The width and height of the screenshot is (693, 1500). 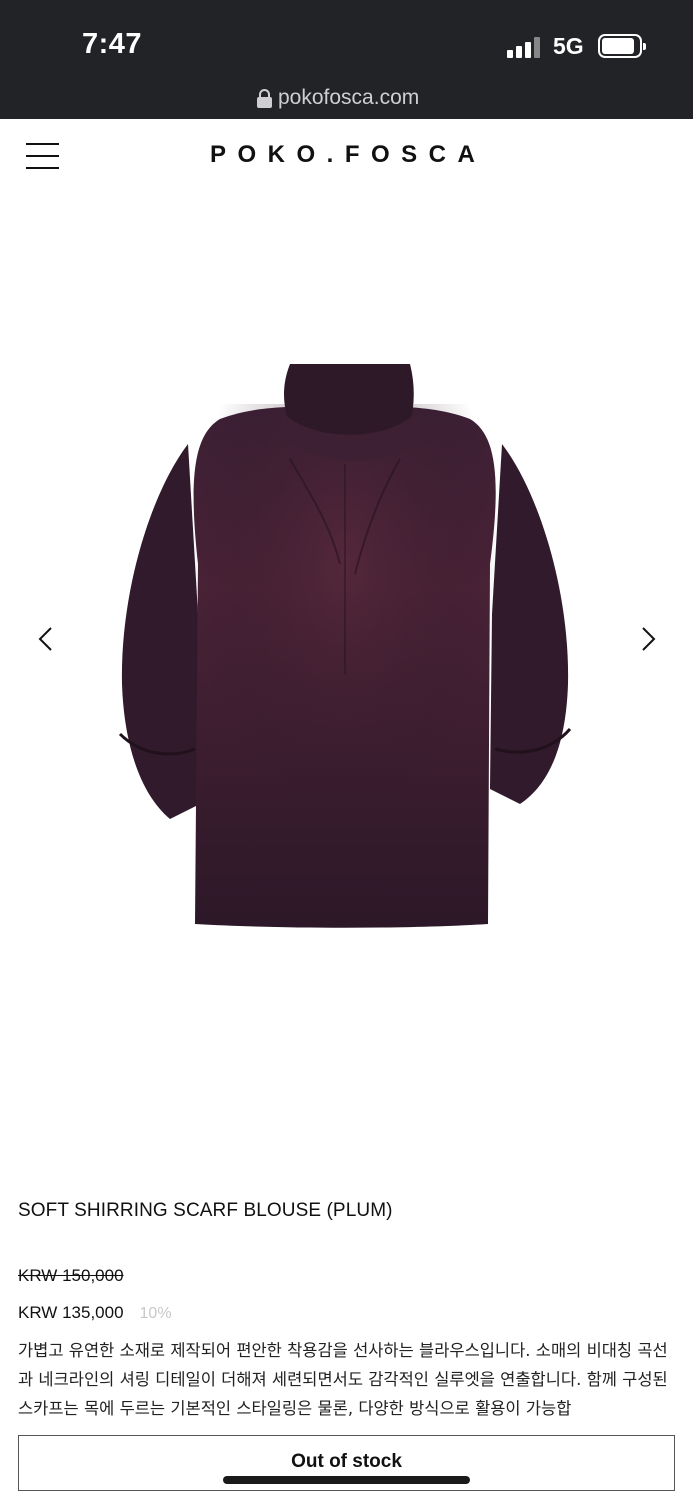 I want to click on site-header: POKO.FOSCA, so click(x=346, y=156).